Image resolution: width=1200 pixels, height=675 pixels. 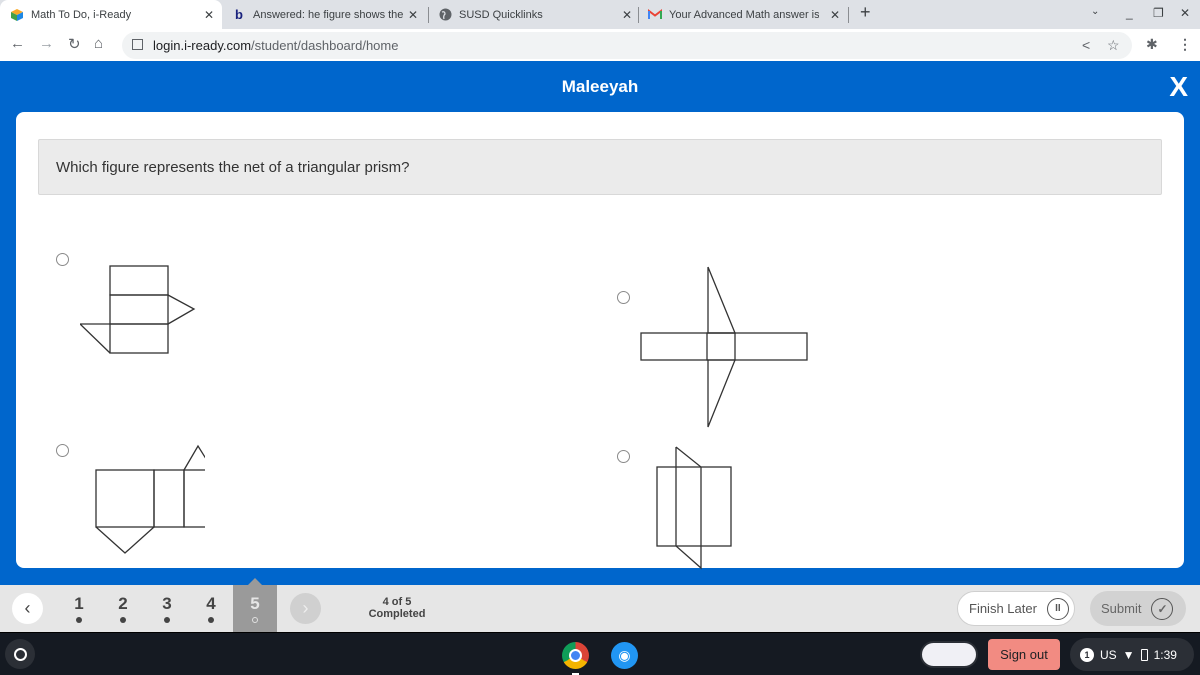 What do you see at coordinates (142, 500) in the screenshot?
I see `option-c-figure` at bounding box center [142, 500].